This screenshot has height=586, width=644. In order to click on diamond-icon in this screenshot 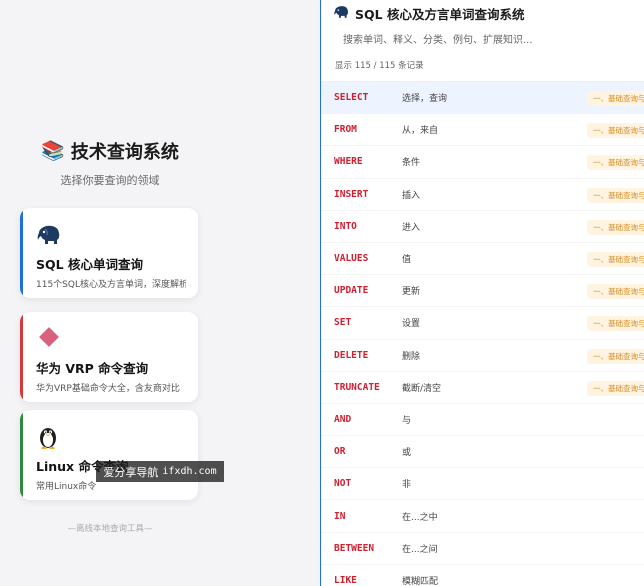, I will do `click(111, 339)`.